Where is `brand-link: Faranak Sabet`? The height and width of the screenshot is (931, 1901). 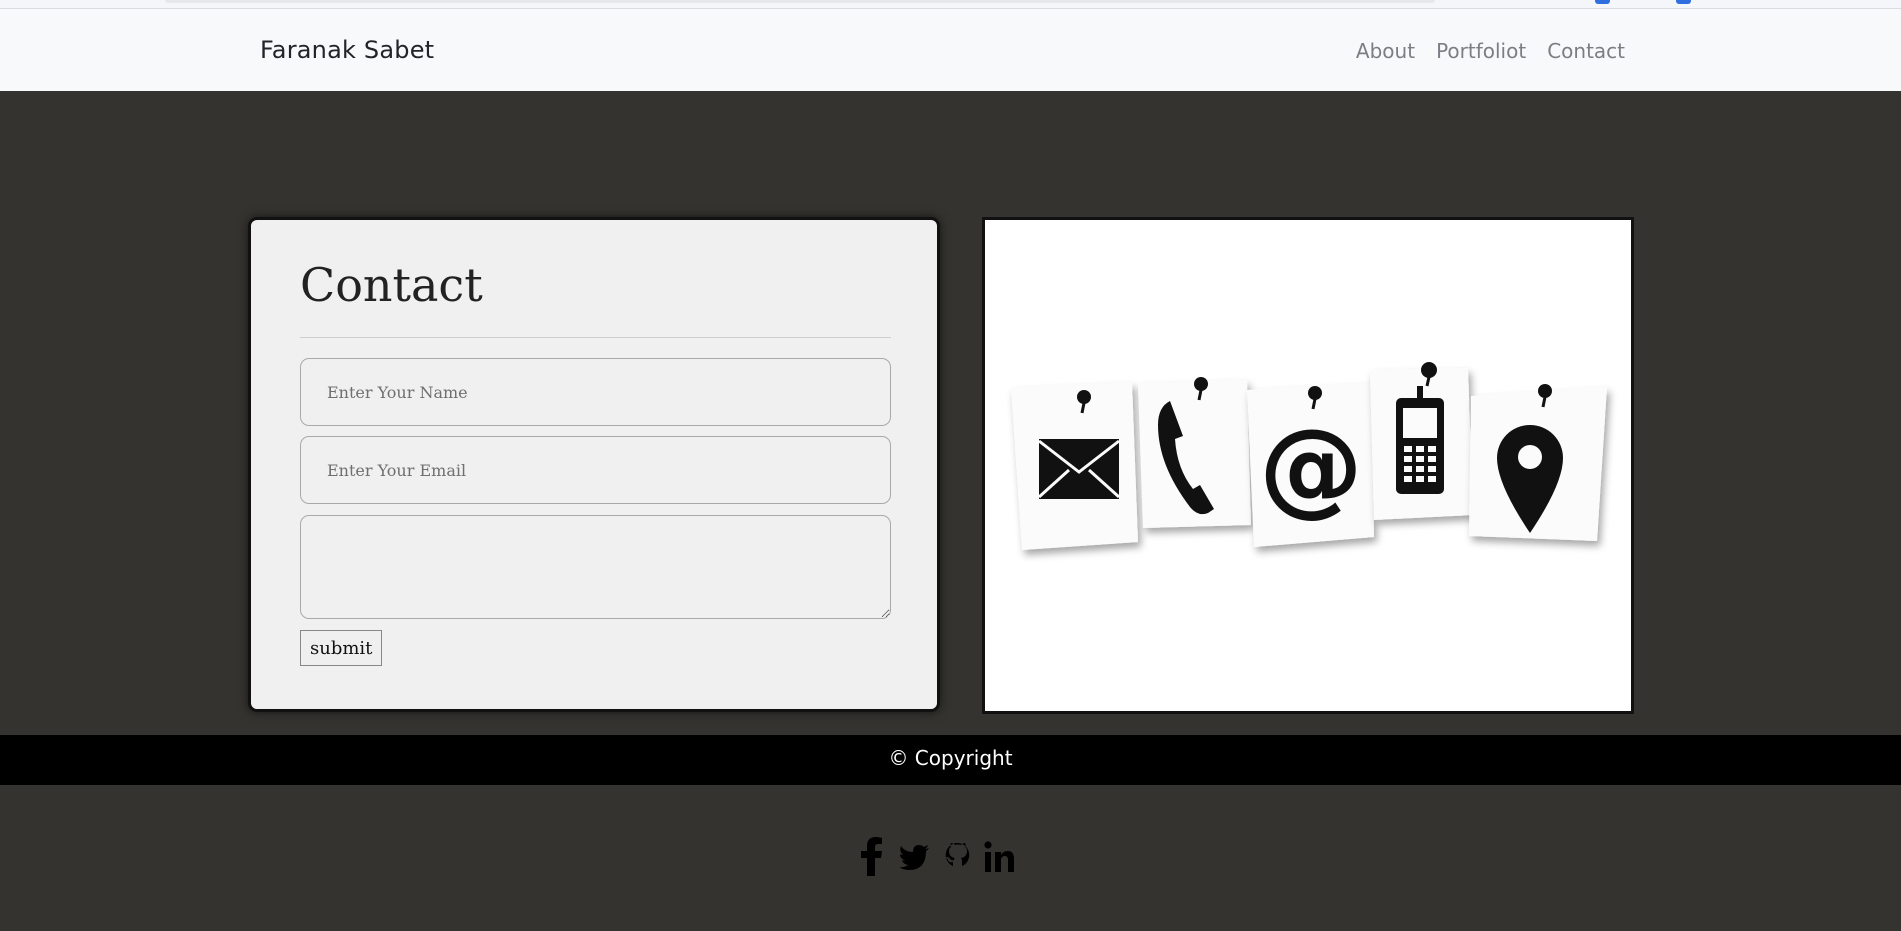
brand-link: Faranak Sabet is located at coordinates (347, 50).